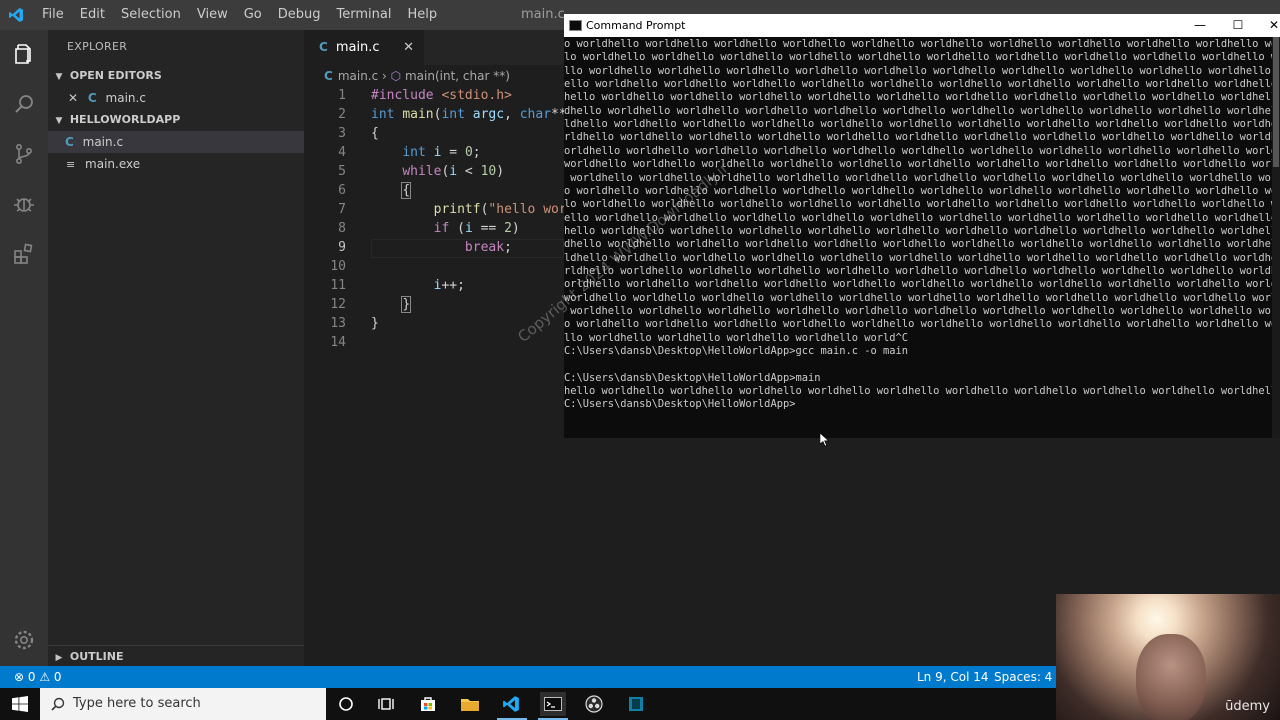 Image resolution: width=1280 pixels, height=720 pixels. What do you see at coordinates (476, 228) in the screenshot?
I see `code-line: if (i == 2)` at bounding box center [476, 228].